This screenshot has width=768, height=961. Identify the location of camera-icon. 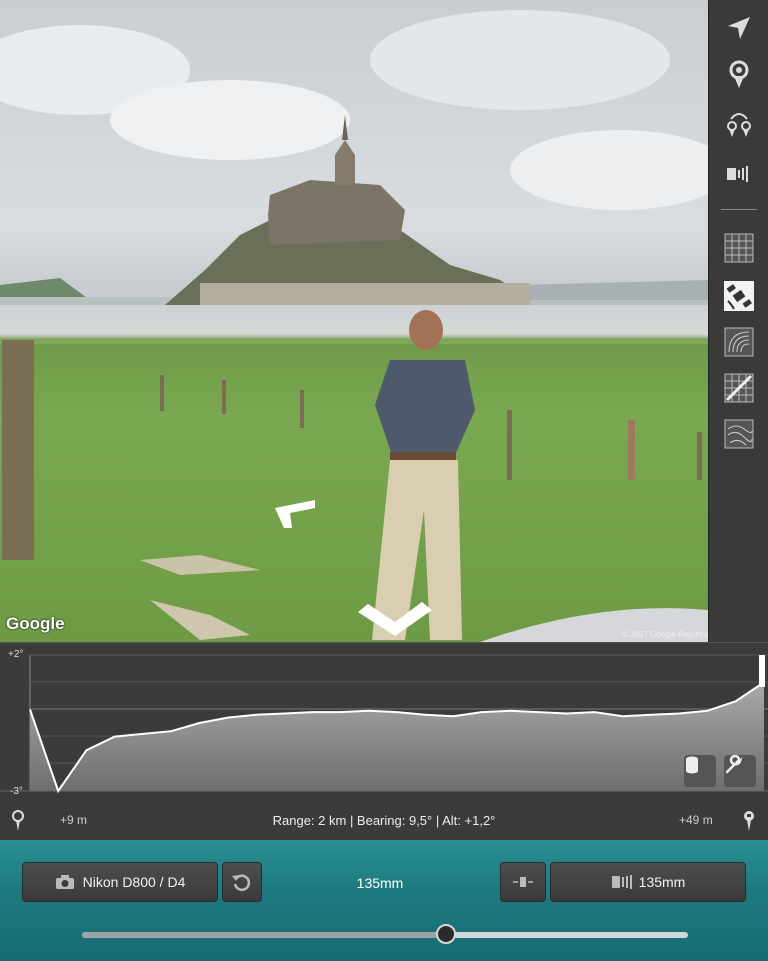
(64, 882).